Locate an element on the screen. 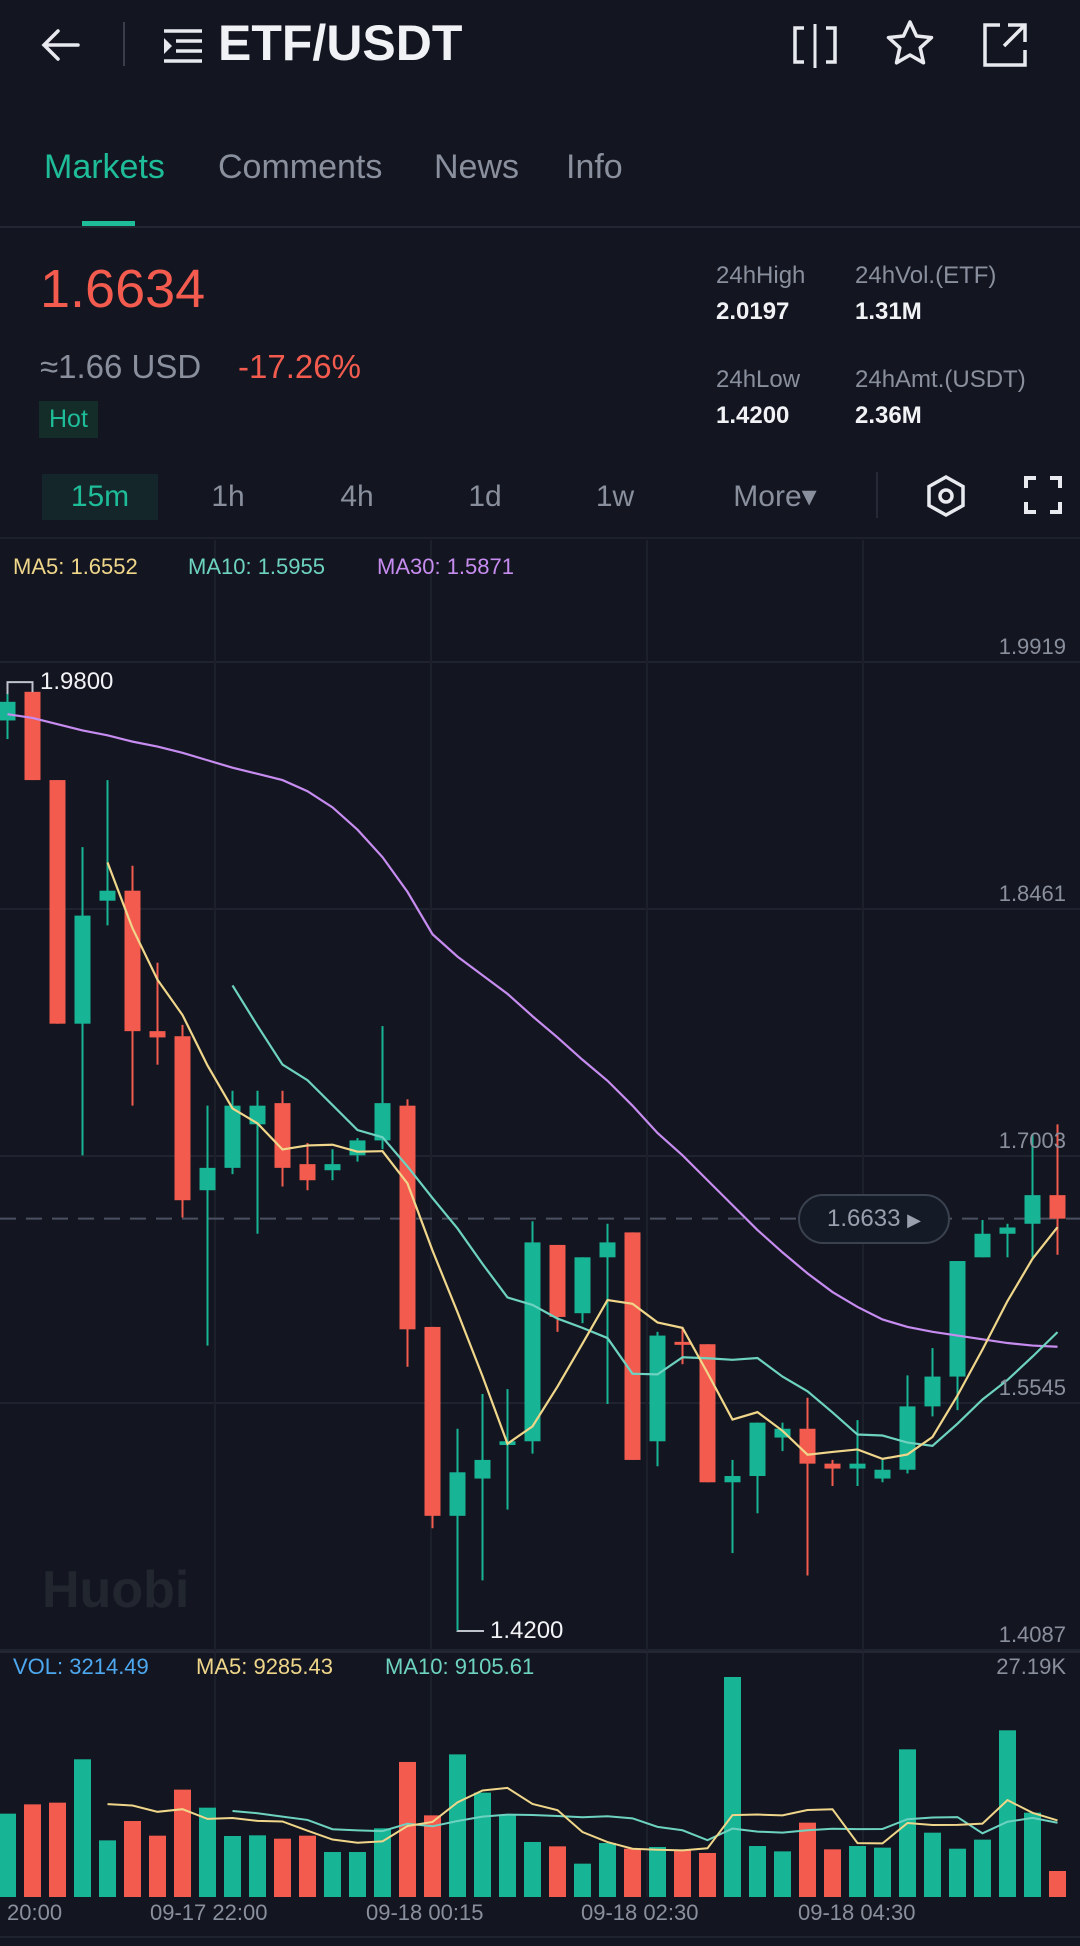  current-price-pill: 1.6633 ▶ is located at coordinates (874, 1219).